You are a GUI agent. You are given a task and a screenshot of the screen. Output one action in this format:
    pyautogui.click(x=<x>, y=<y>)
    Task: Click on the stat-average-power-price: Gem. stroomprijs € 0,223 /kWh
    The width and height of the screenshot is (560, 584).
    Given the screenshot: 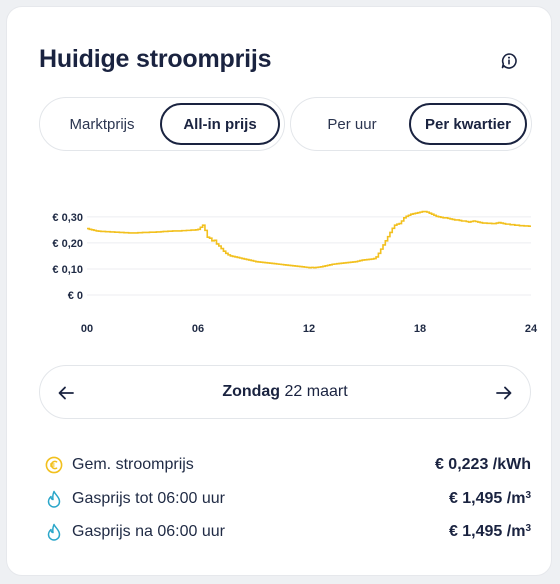 What is the action you would take?
    pyautogui.click(x=288, y=465)
    